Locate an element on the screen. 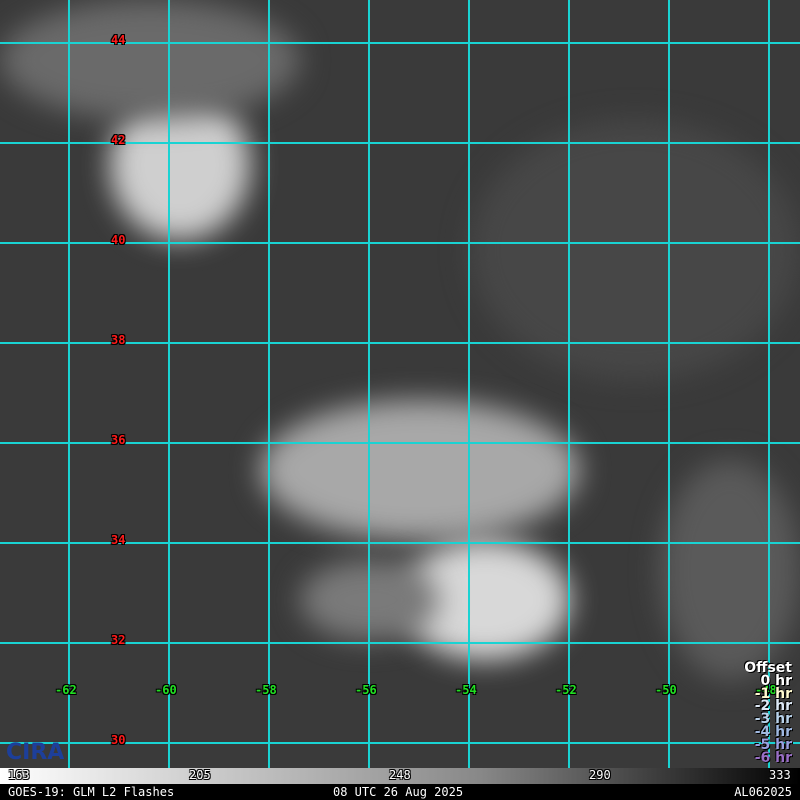 This screenshot has height=800, width=800. colorbar-tick: 333 is located at coordinates (780, 775).